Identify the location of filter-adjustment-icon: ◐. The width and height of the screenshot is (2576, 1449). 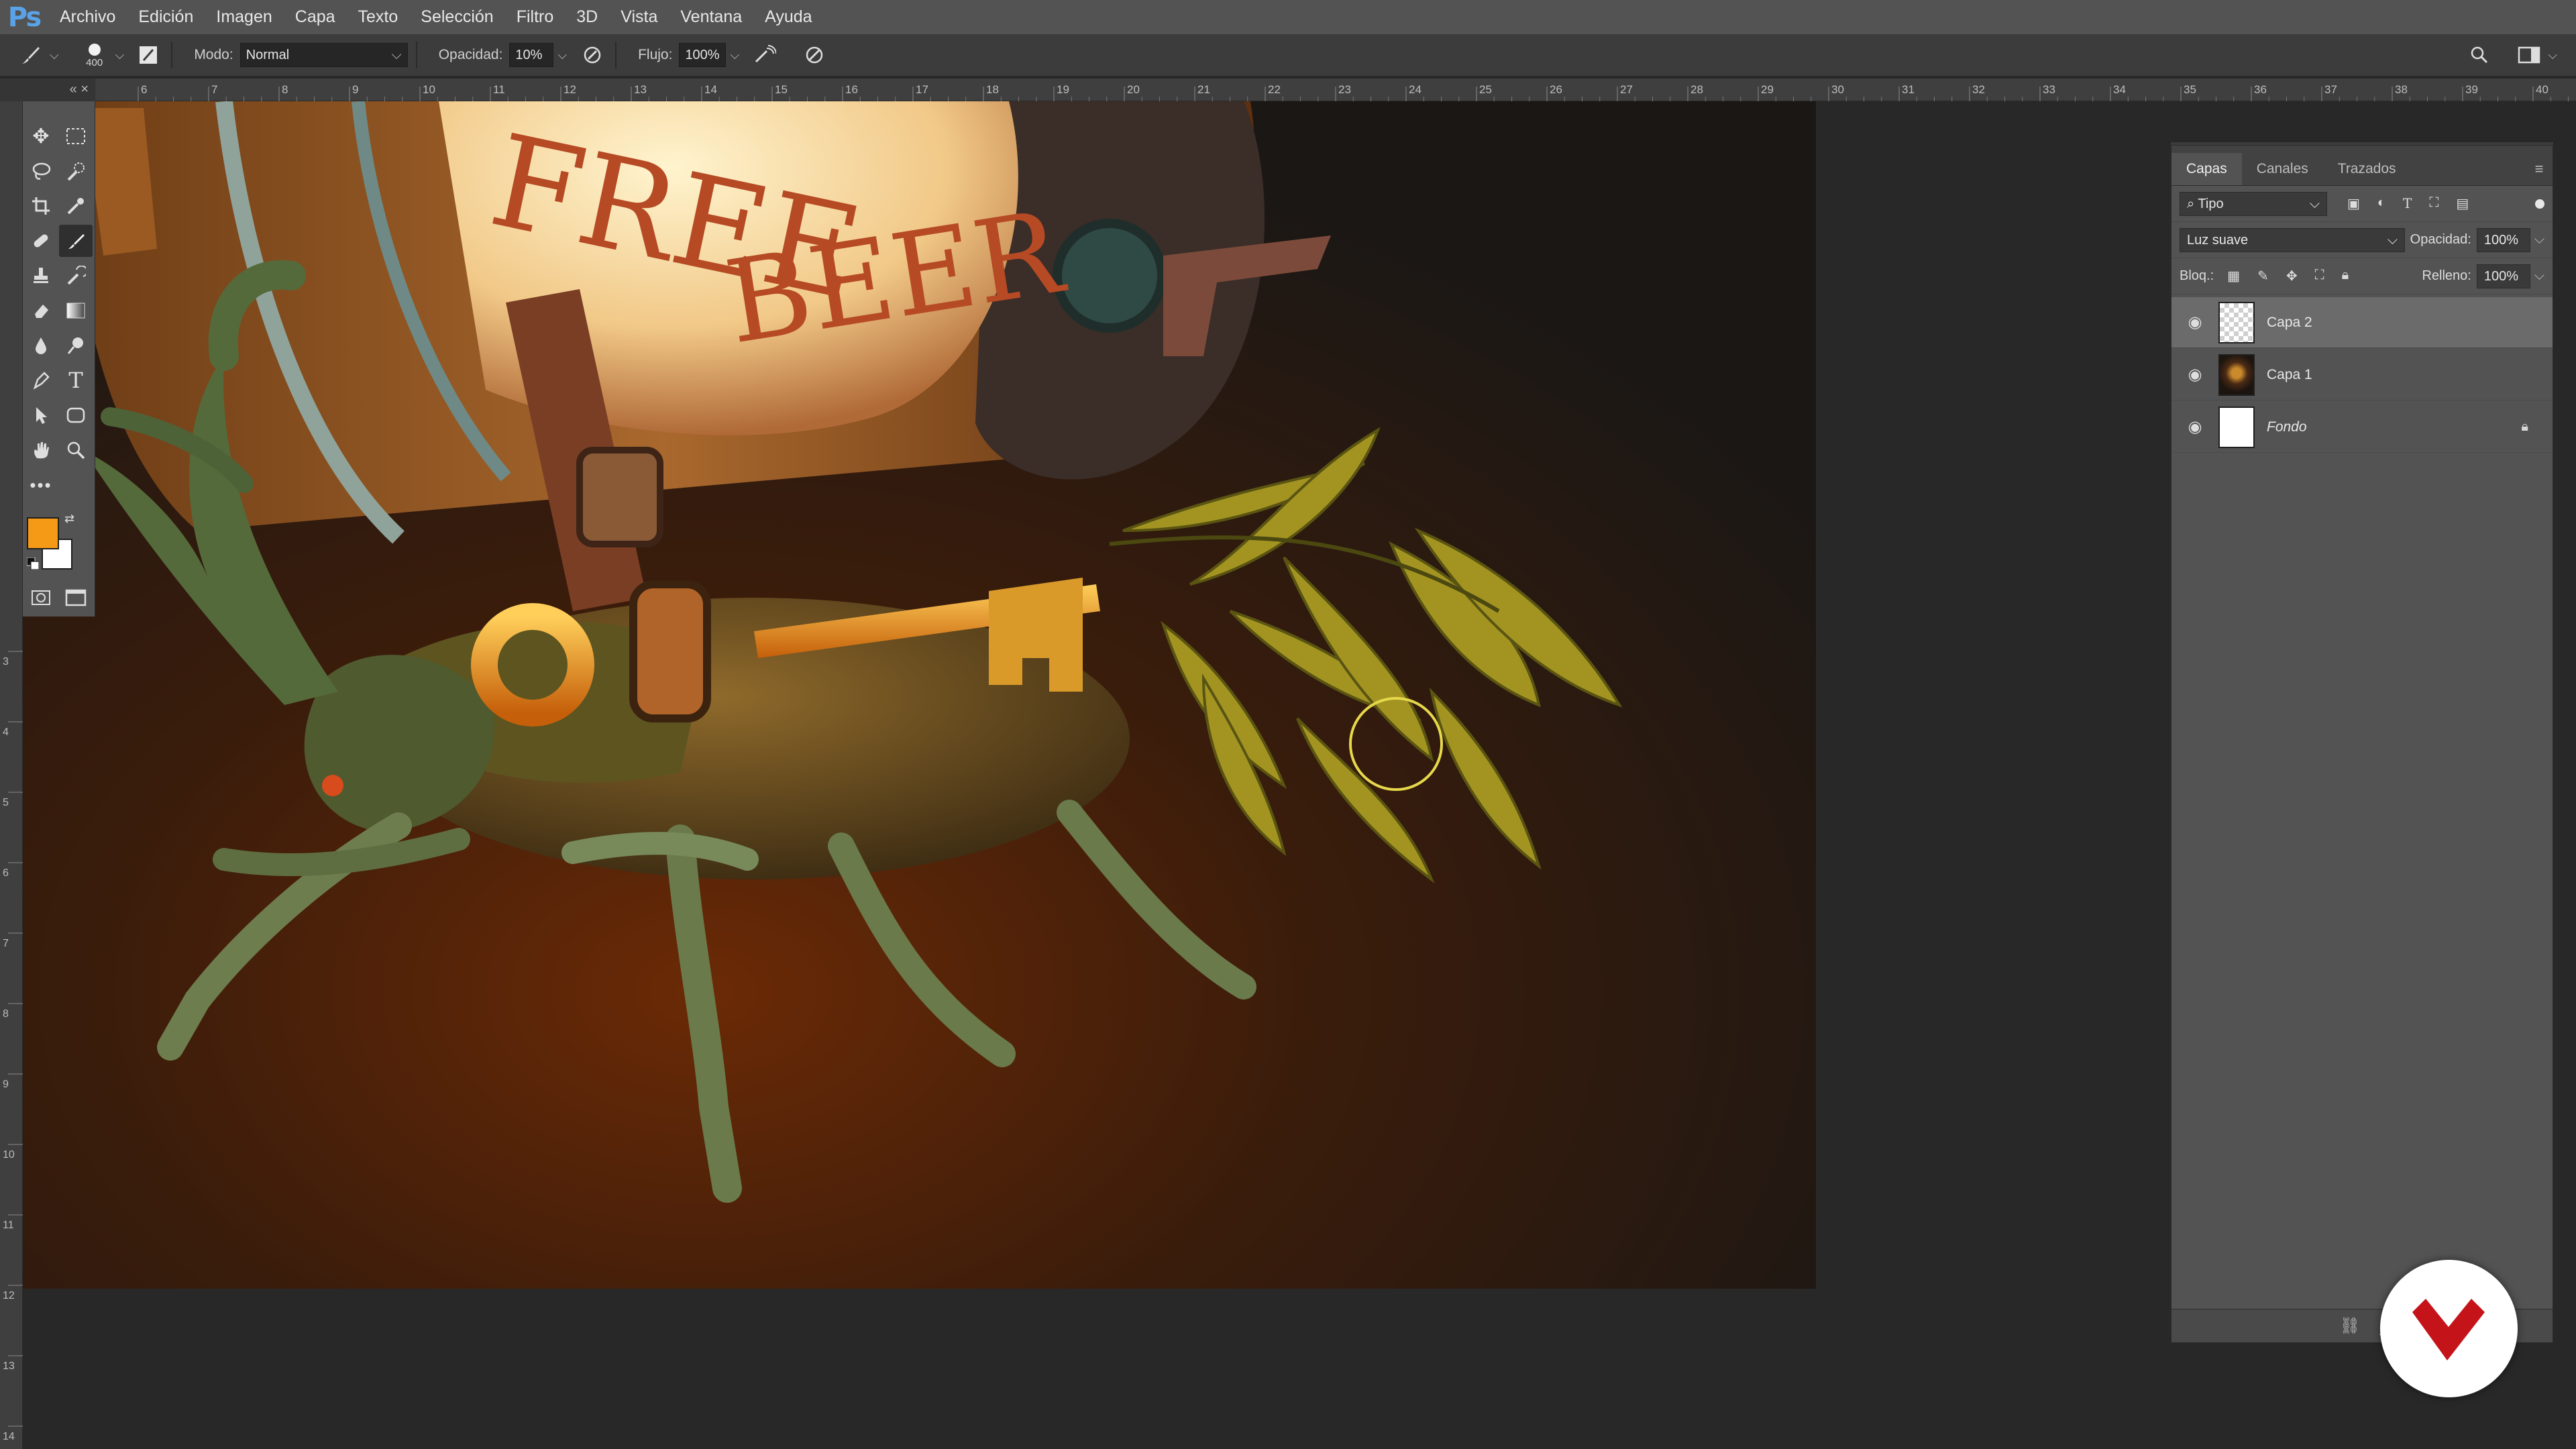
(2381, 203).